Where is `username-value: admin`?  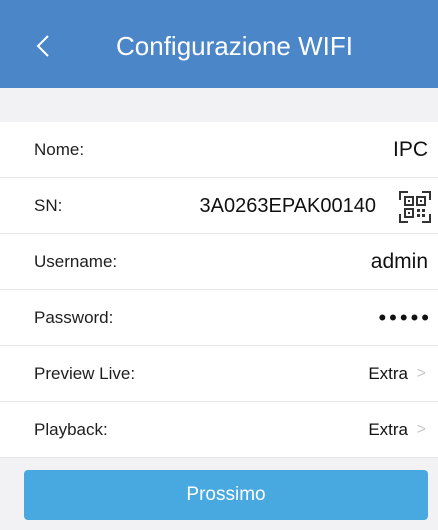 username-value: admin is located at coordinates (399, 262).